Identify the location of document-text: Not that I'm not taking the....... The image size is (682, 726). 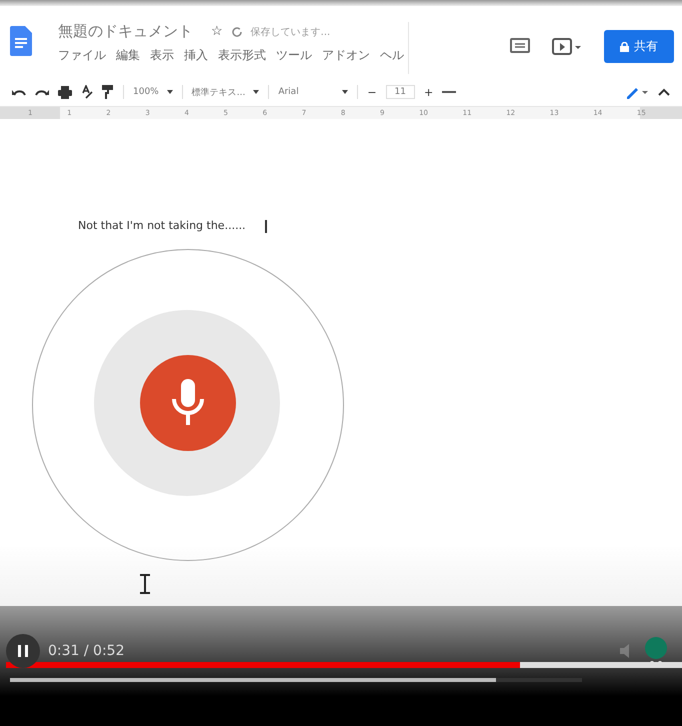
(162, 225).